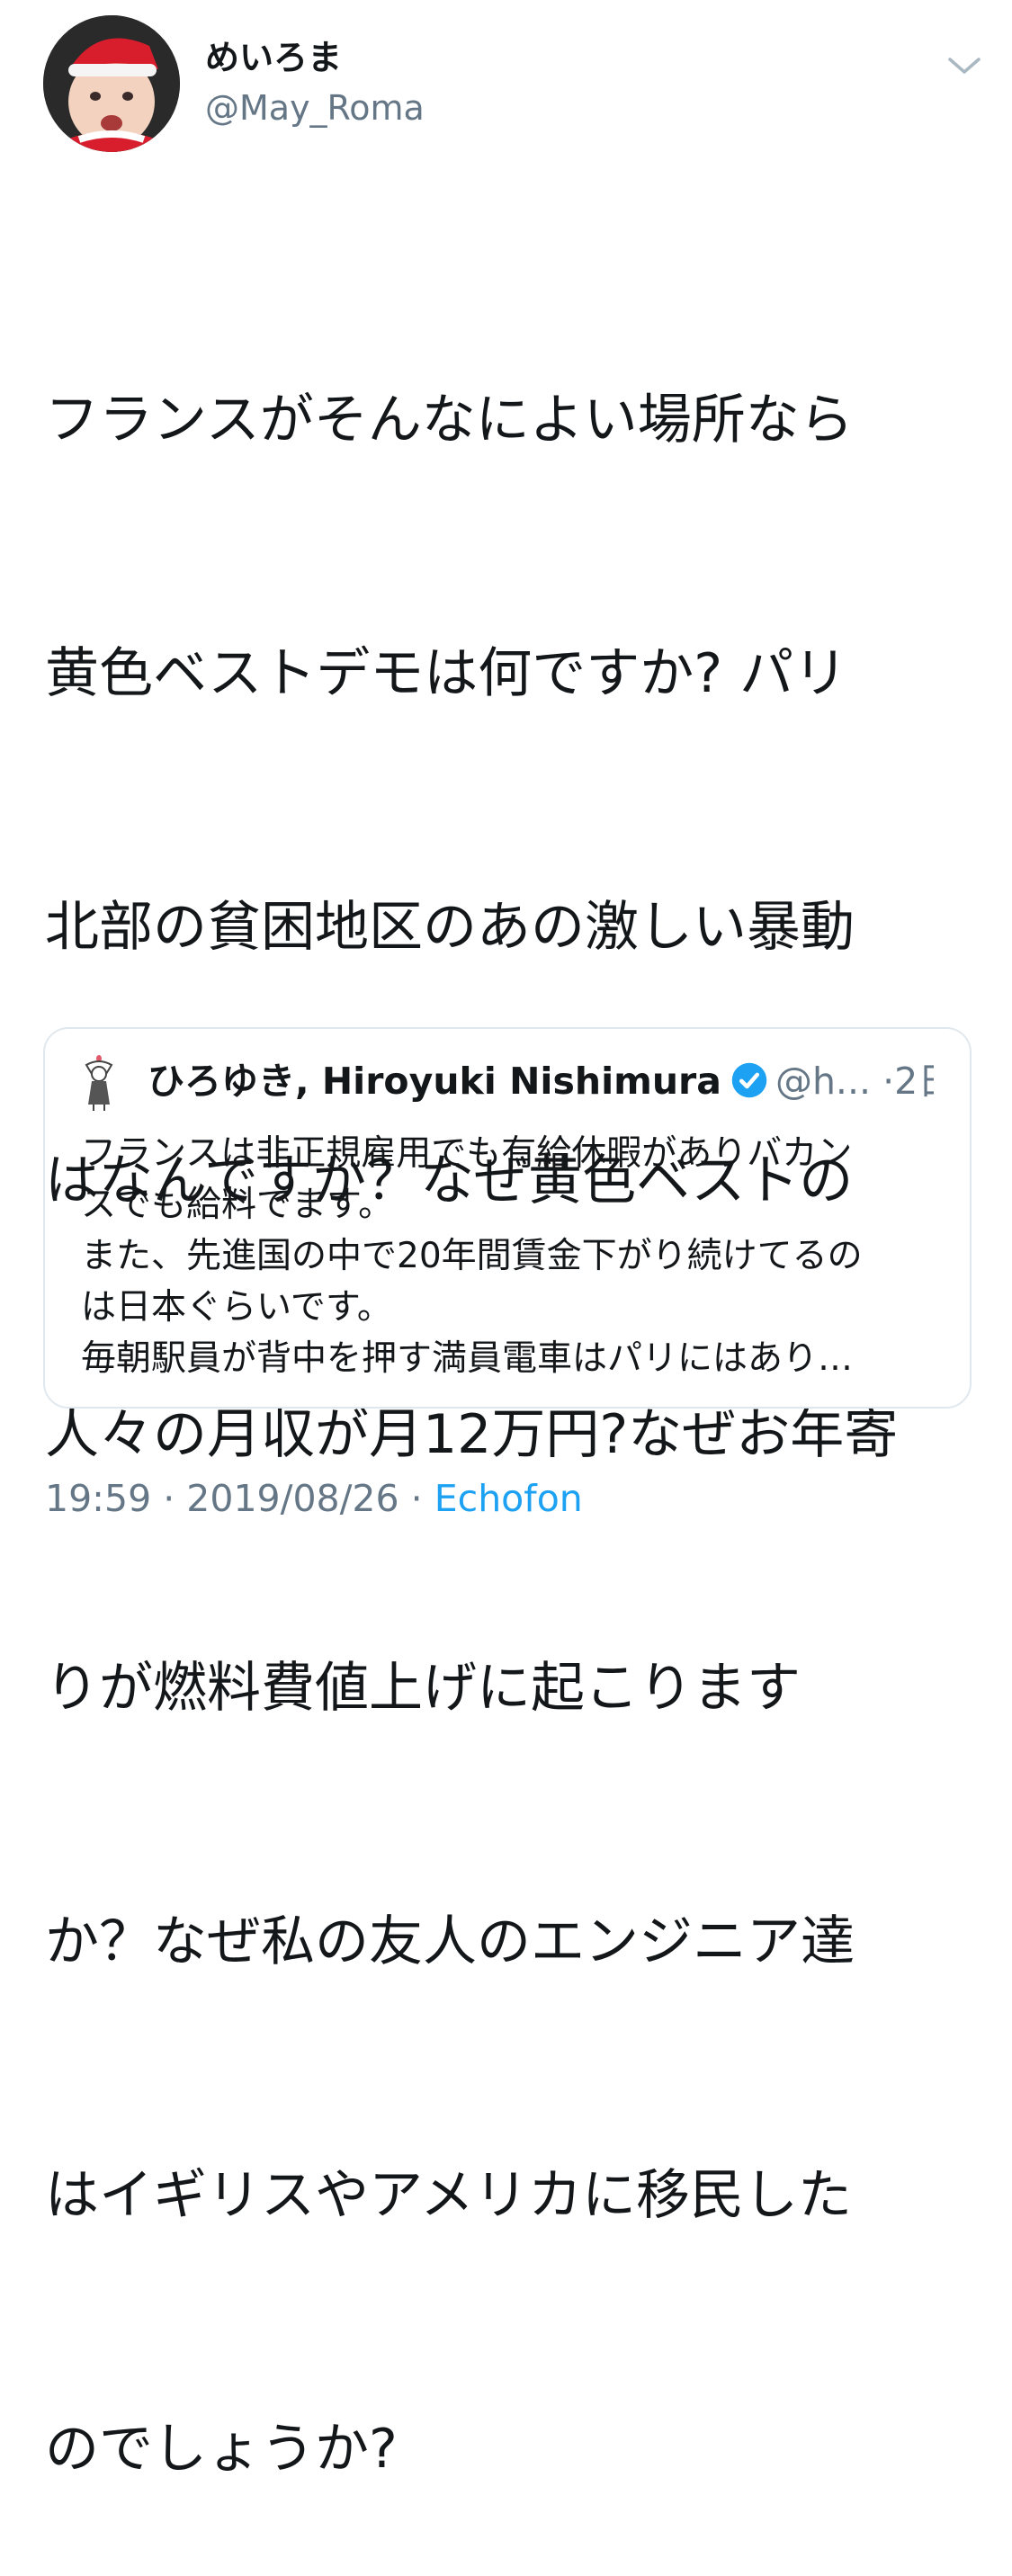  What do you see at coordinates (221, 2449) in the screenshot?
I see `tweet-line: のでしょうか?` at bounding box center [221, 2449].